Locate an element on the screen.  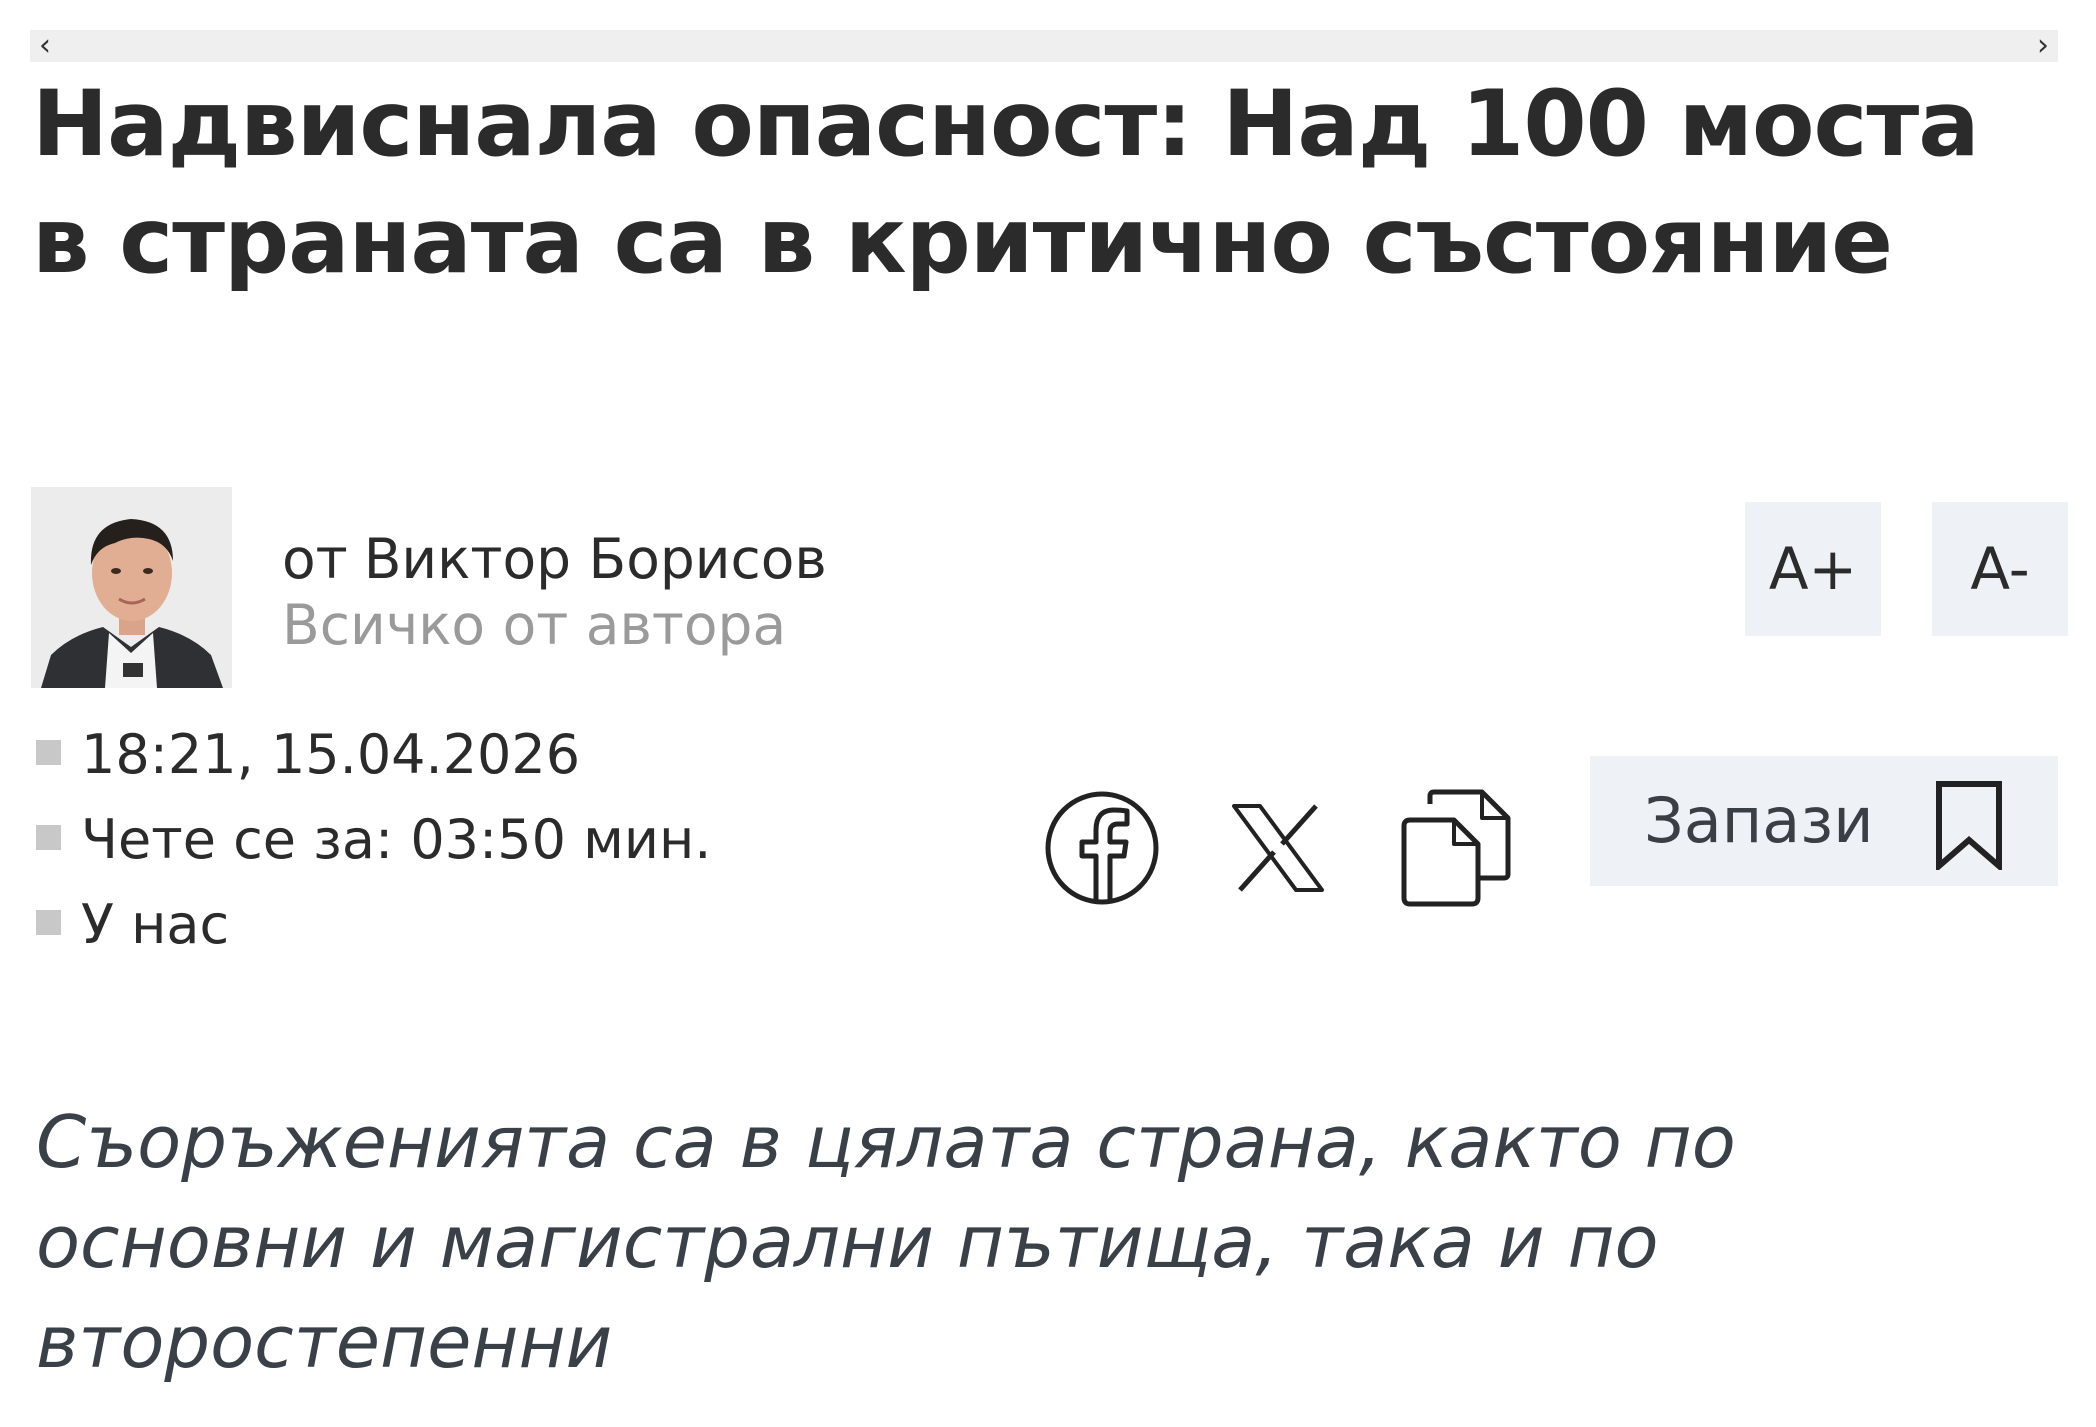
scroll-left-arrow-icon: ‹ is located at coordinates (45, 46).